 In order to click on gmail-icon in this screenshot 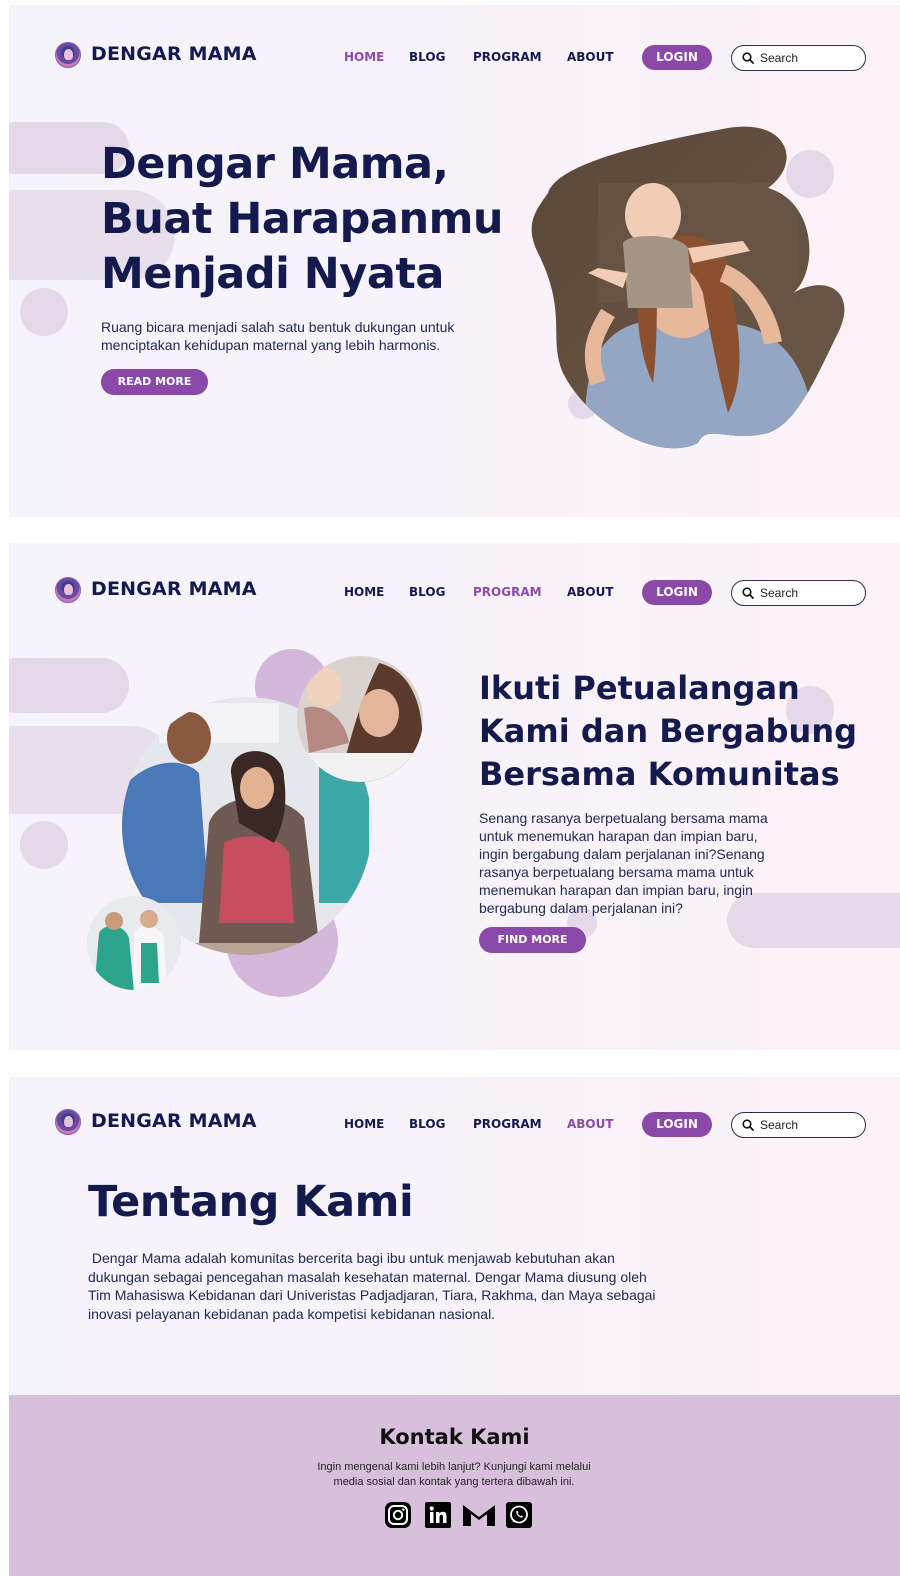, I will do `click(479, 1515)`.